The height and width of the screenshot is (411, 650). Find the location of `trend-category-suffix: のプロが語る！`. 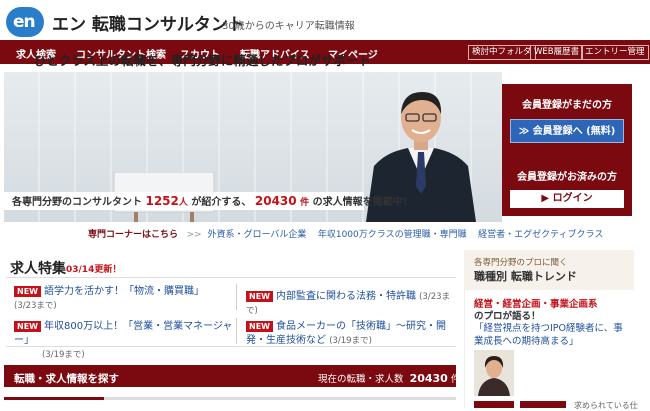

trend-category-suffix: のプロが語る！ is located at coordinates (507, 316).